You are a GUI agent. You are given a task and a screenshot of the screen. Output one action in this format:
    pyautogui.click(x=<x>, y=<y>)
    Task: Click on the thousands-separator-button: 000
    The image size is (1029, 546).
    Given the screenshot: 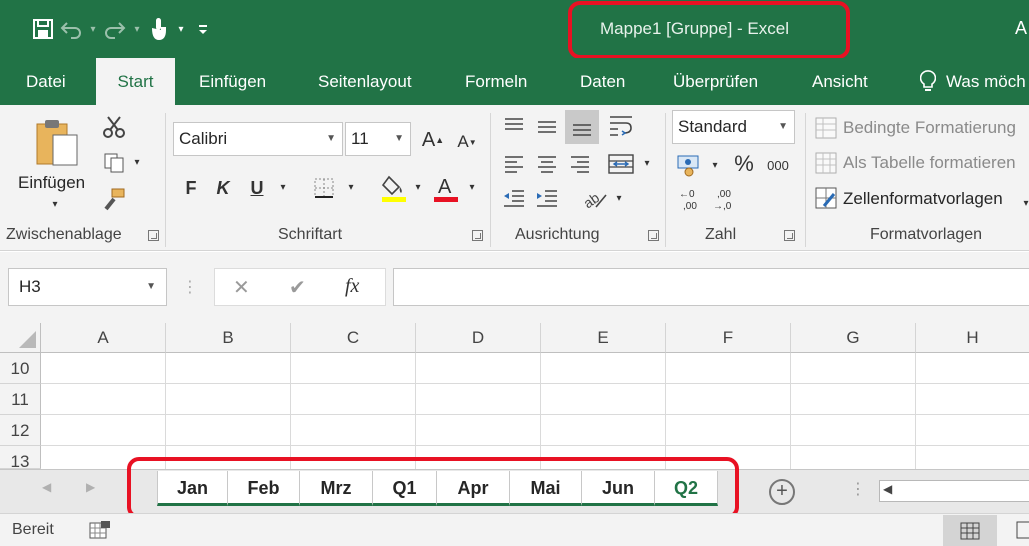 What is the action you would take?
    pyautogui.click(x=778, y=165)
    